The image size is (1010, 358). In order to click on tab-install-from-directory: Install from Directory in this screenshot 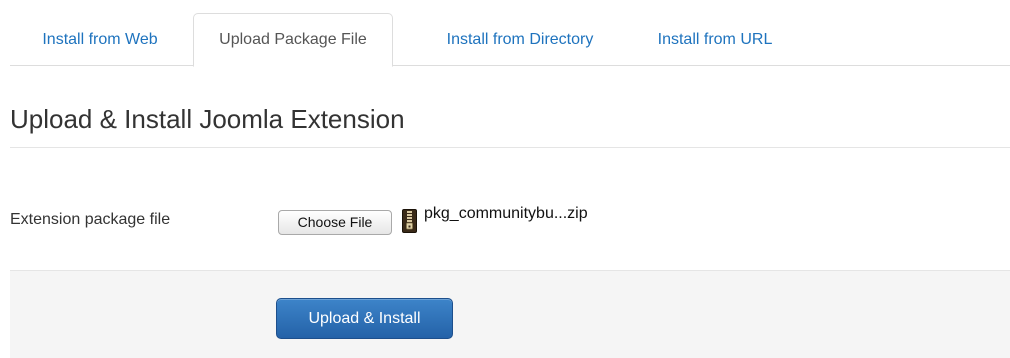, I will do `click(520, 39)`.